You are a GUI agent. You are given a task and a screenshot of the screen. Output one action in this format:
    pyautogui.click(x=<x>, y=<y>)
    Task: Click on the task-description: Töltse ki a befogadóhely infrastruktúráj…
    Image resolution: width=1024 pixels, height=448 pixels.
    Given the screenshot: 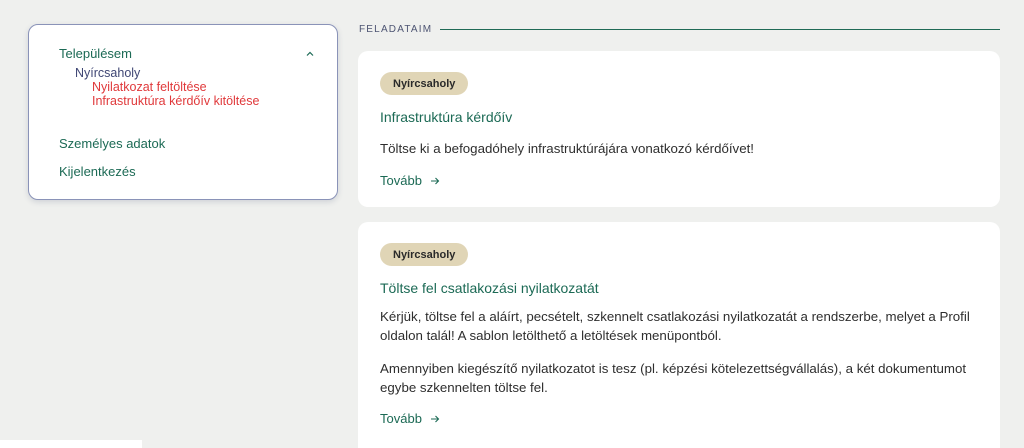 What is the action you would take?
    pyautogui.click(x=567, y=148)
    